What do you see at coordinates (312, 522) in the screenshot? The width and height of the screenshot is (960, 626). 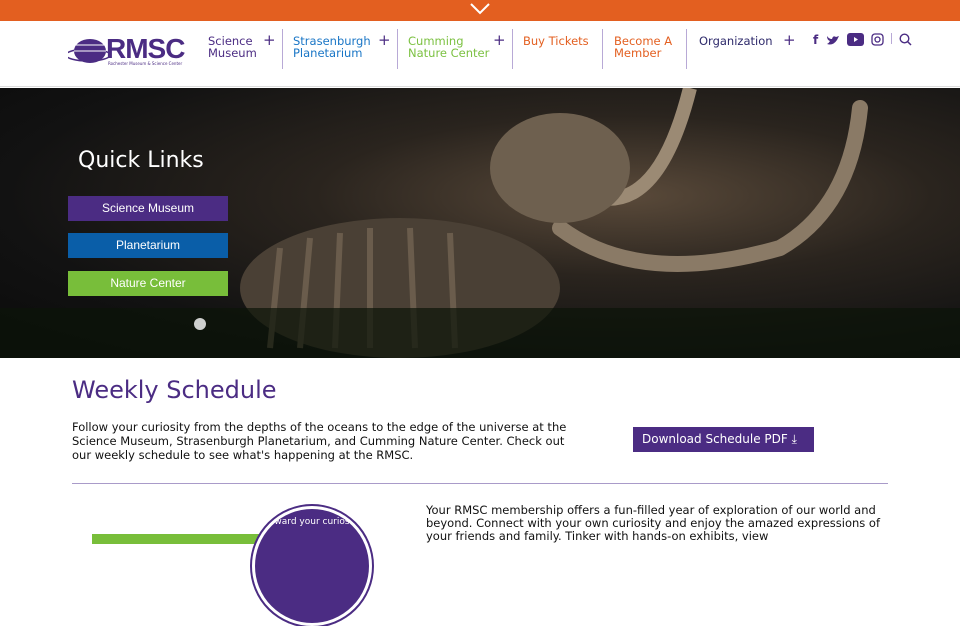 I see `badge-text: ward your curios` at bounding box center [312, 522].